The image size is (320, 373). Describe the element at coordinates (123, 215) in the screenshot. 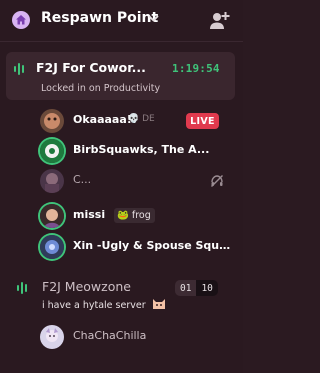

I see `frog-icon: 🐸` at that location.